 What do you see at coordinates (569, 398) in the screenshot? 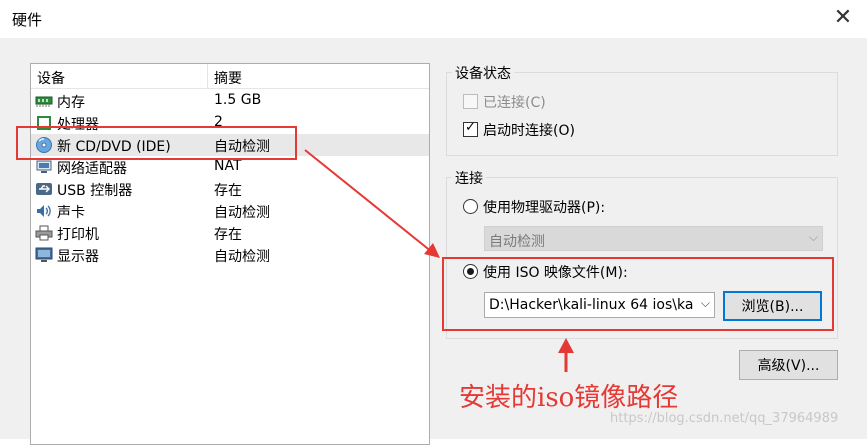
I see `annotation-iso-path-text: 安装的iso镜像路径` at bounding box center [569, 398].